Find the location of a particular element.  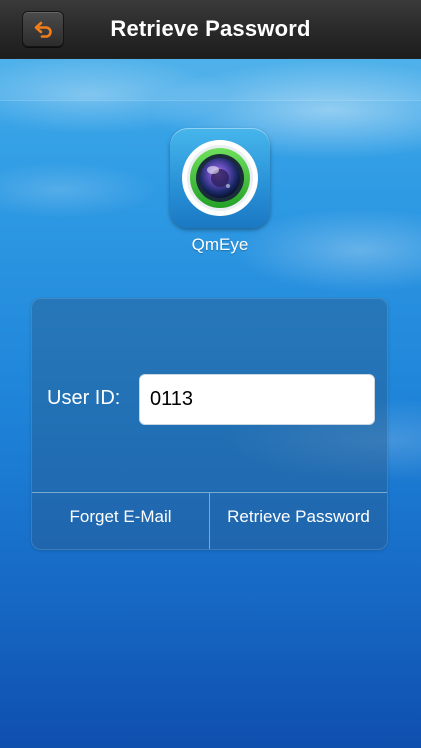

top-navigation-bar: Retrieve Password is located at coordinates (210, 29).